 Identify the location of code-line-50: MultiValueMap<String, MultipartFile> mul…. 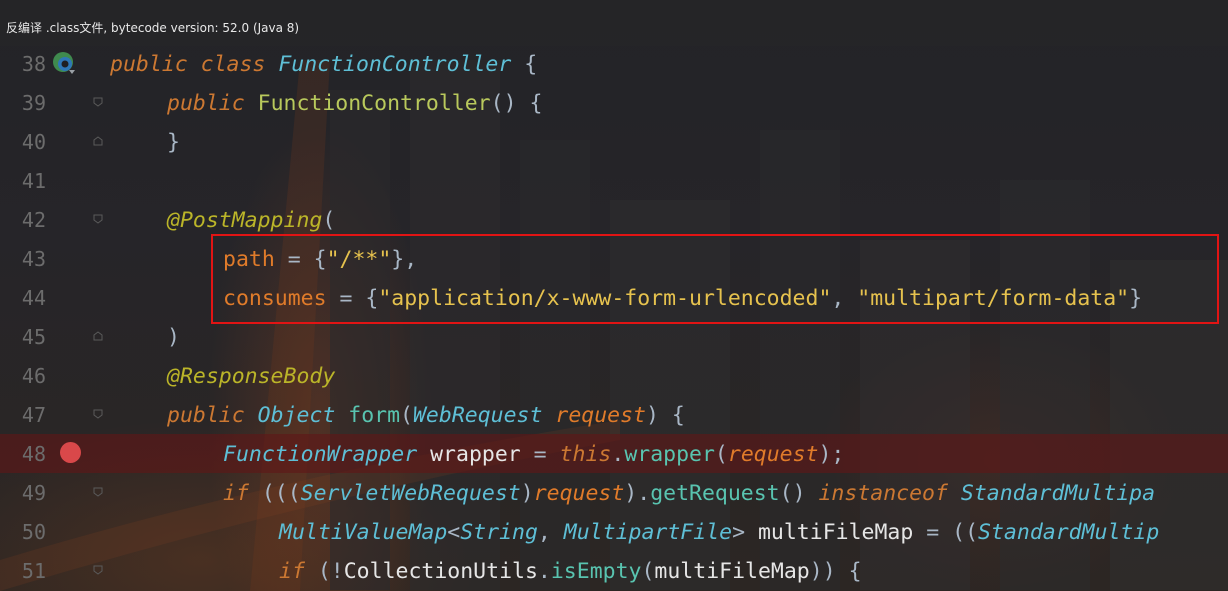
(719, 532).